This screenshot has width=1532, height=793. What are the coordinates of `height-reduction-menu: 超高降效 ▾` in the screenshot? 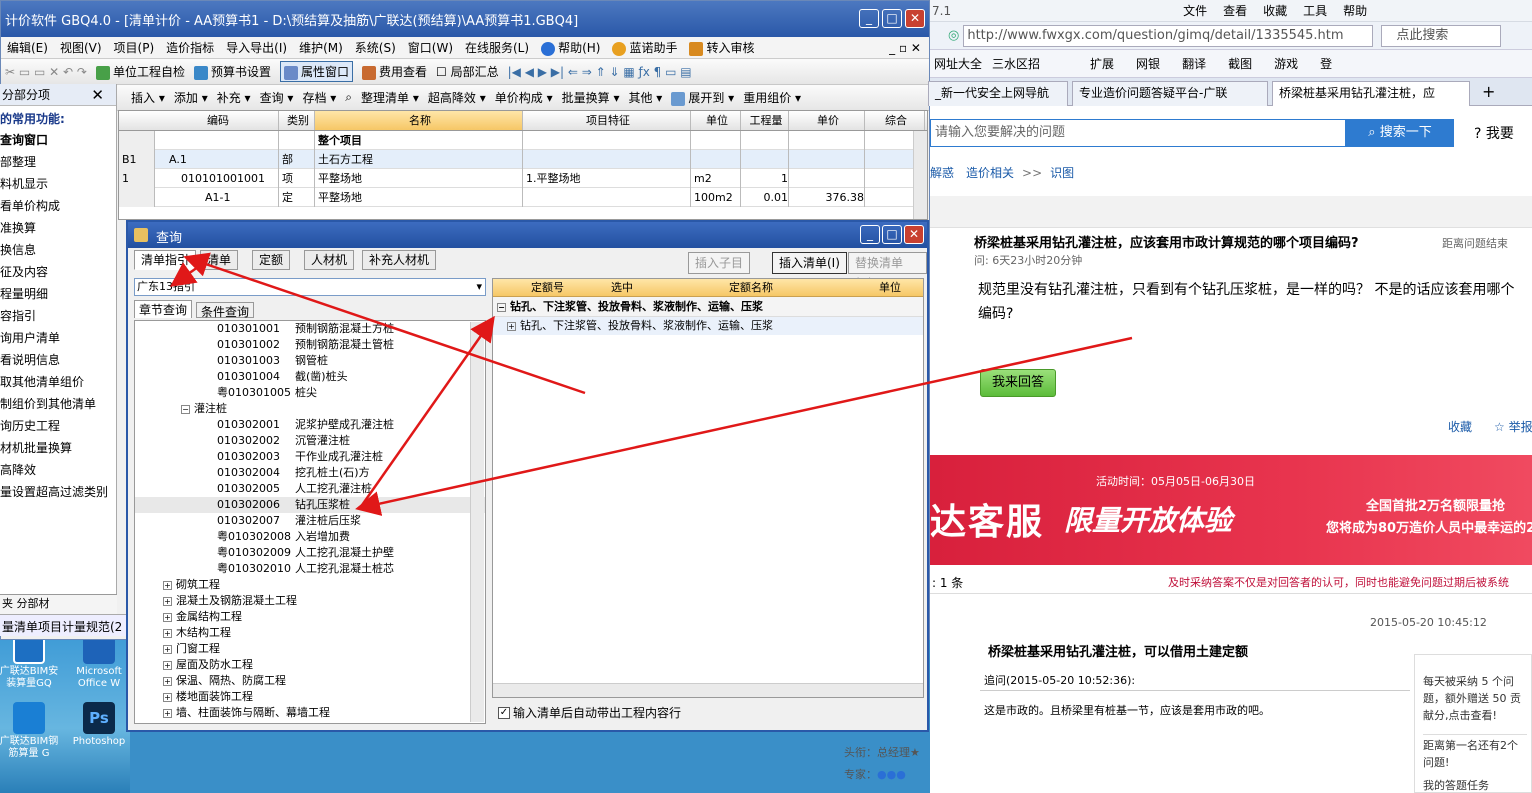 It's located at (457, 97).